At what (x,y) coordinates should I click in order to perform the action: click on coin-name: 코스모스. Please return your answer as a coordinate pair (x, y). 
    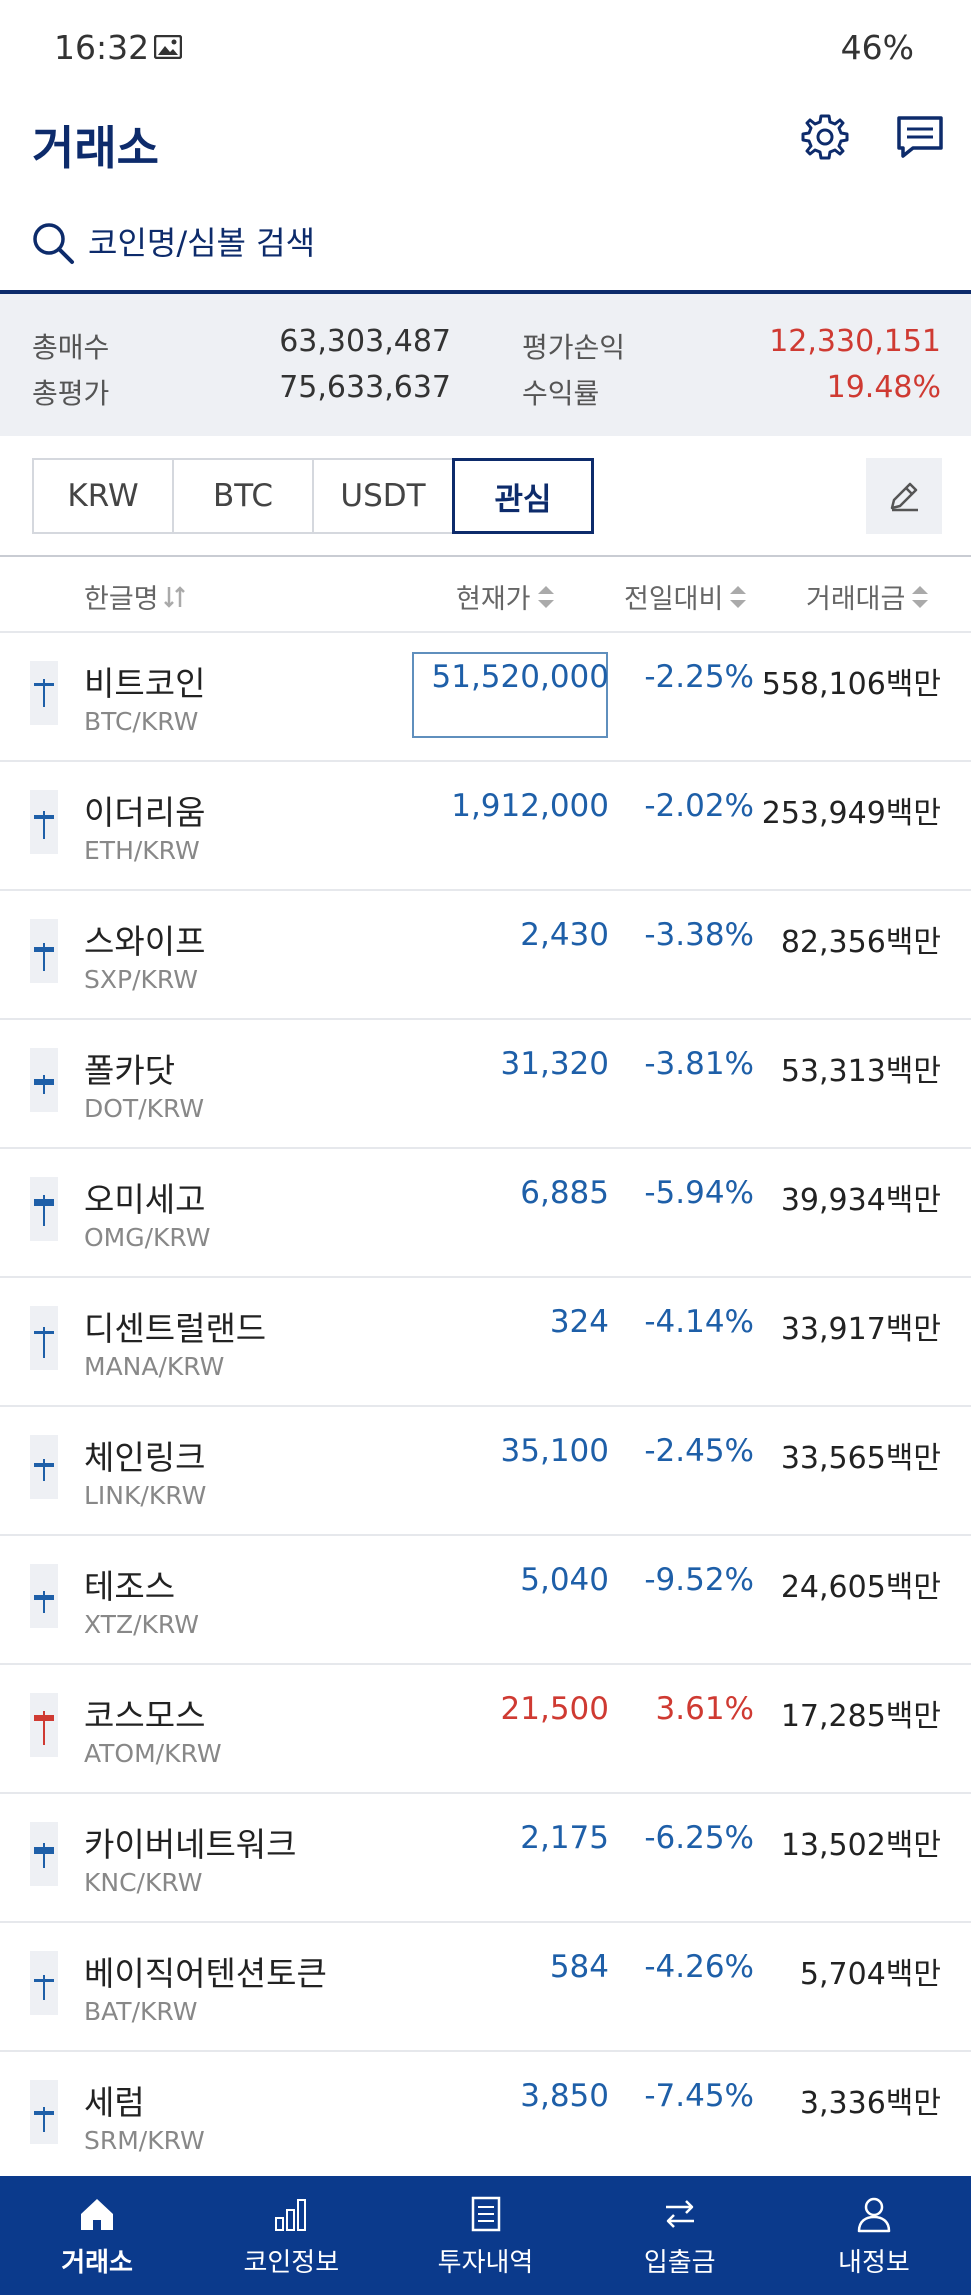
    Looking at the image, I should click on (145, 1715).